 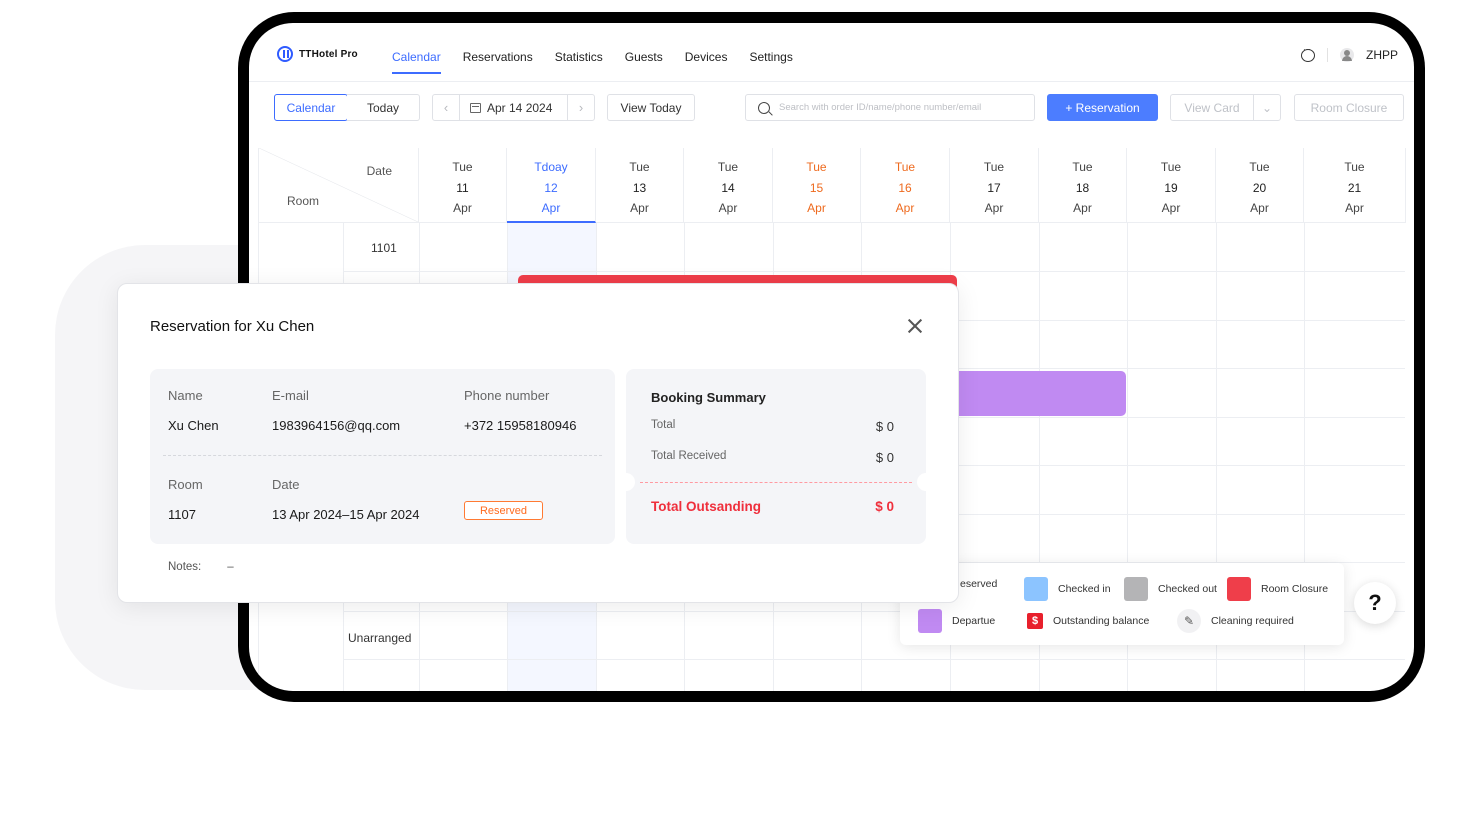 What do you see at coordinates (286, 484) in the screenshot?
I see `date-label: Date` at bounding box center [286, 484].